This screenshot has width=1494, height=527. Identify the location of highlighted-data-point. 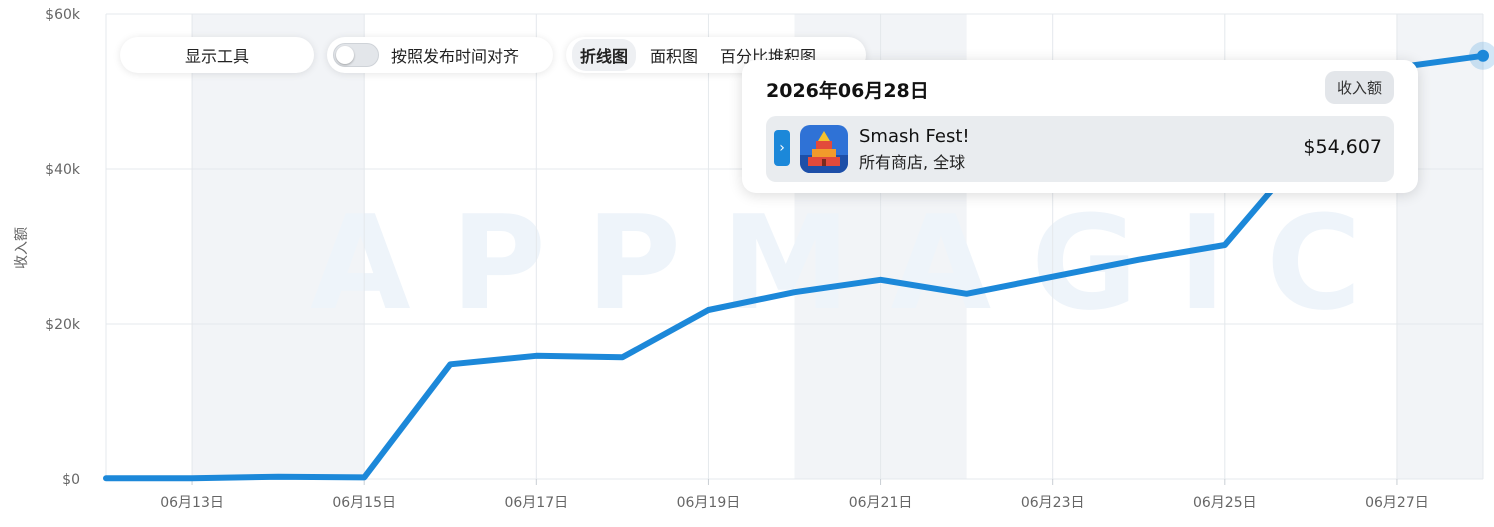
(1483, 55).